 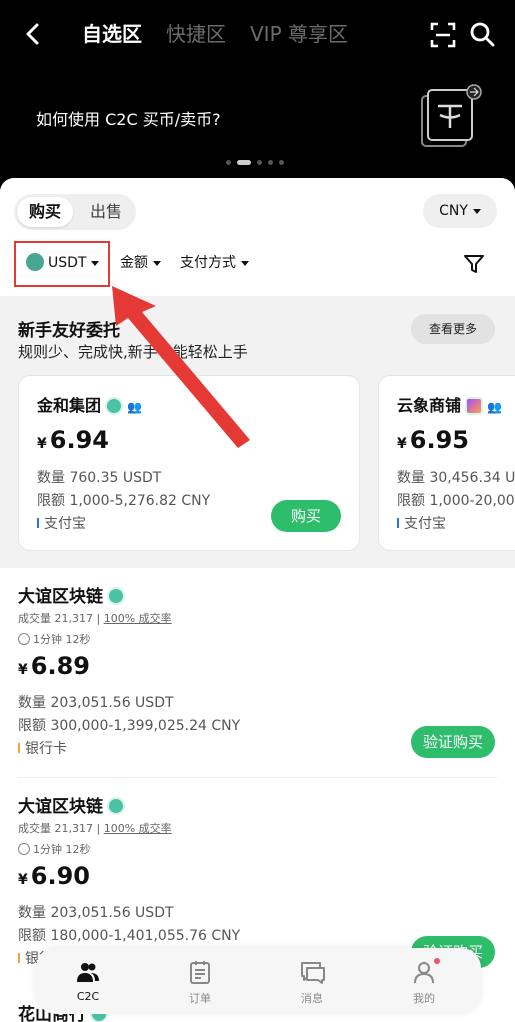 I want to click on nav-orders: 订单, so click(x=200, y=982).